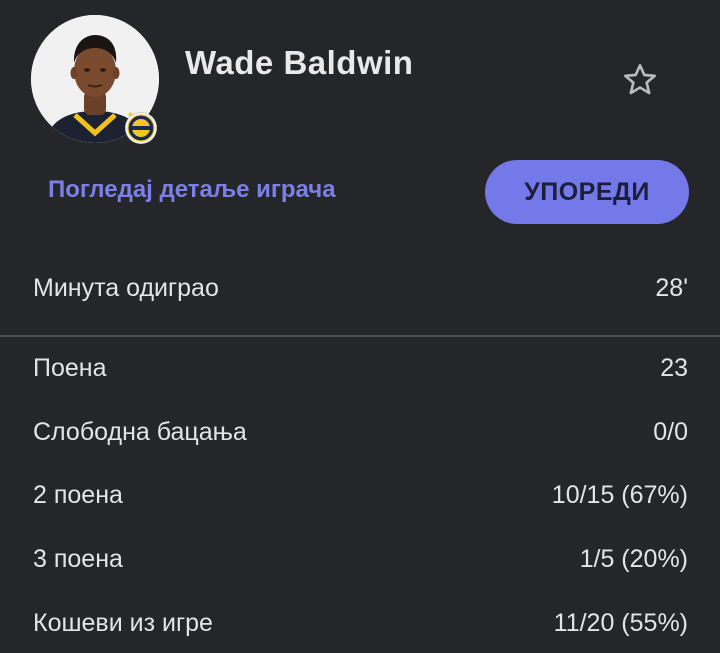  Describe the element at coordinates (360, 623) in the screenshot. I see `stat-row-field-goals: Кошеви из игре 11/20 (55%)` at that location.